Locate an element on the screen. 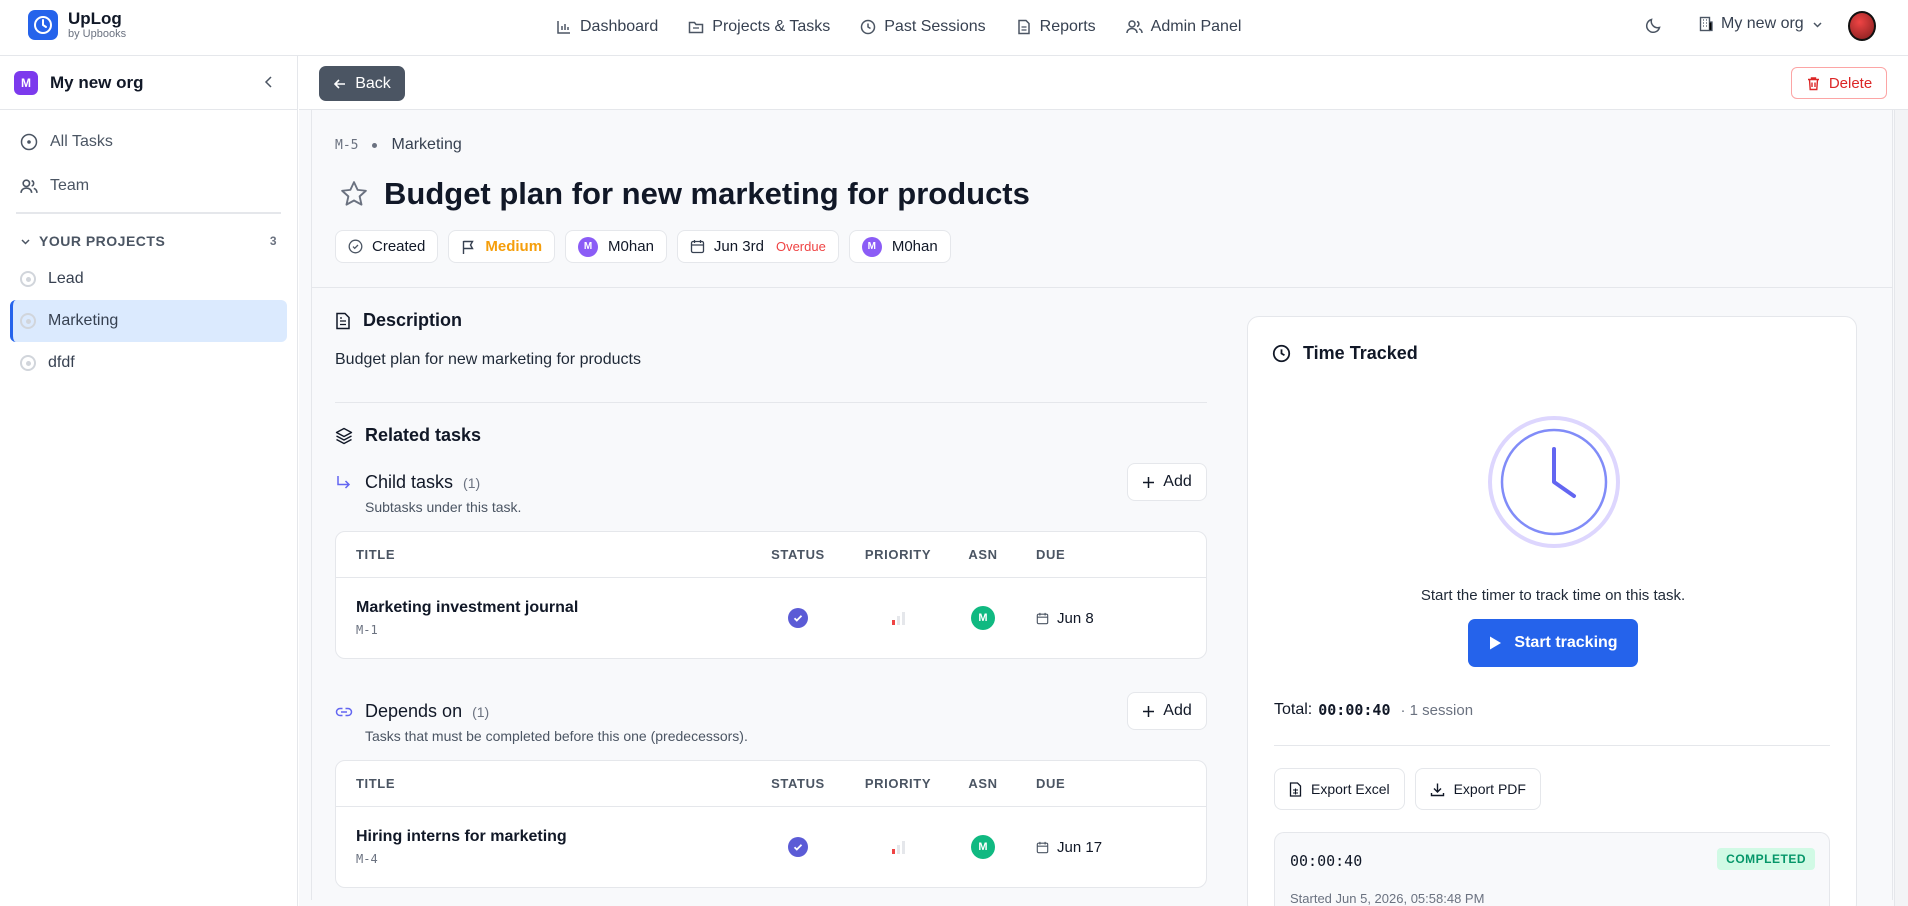  sidebar-divider is located at coordinates (148, 213).